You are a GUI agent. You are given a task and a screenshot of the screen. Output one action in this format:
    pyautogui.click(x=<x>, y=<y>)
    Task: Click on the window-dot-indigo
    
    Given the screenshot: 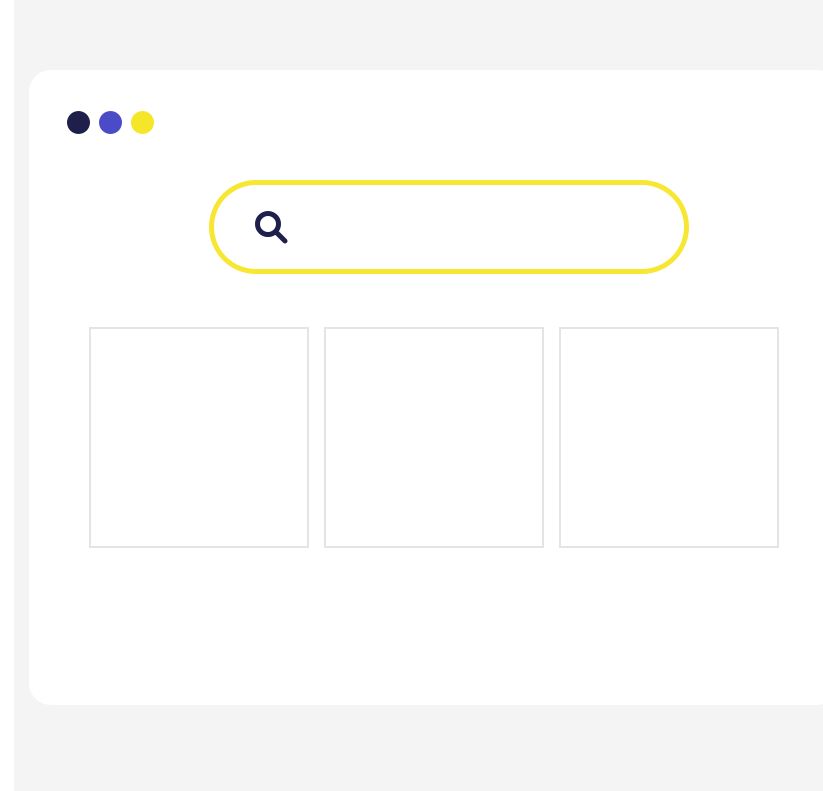 What is the action you would take?
    pyautogui.click(x=110, y=122)
    